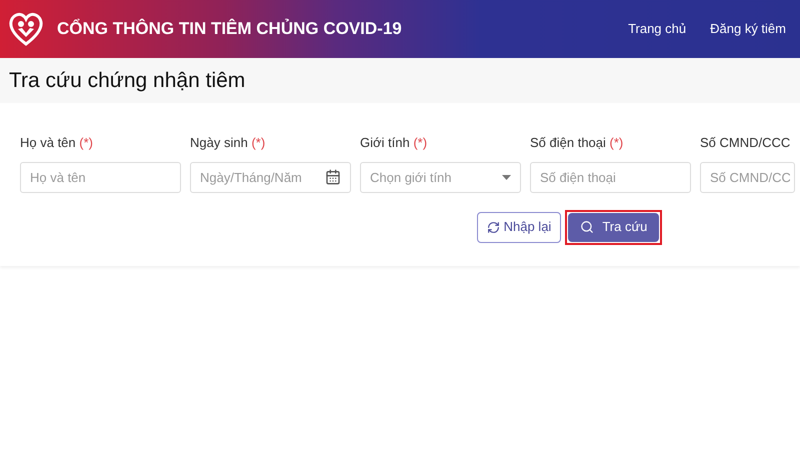 This screenshot has width=800, height=450. I want to click on calendar-icon, so click(333, 176).